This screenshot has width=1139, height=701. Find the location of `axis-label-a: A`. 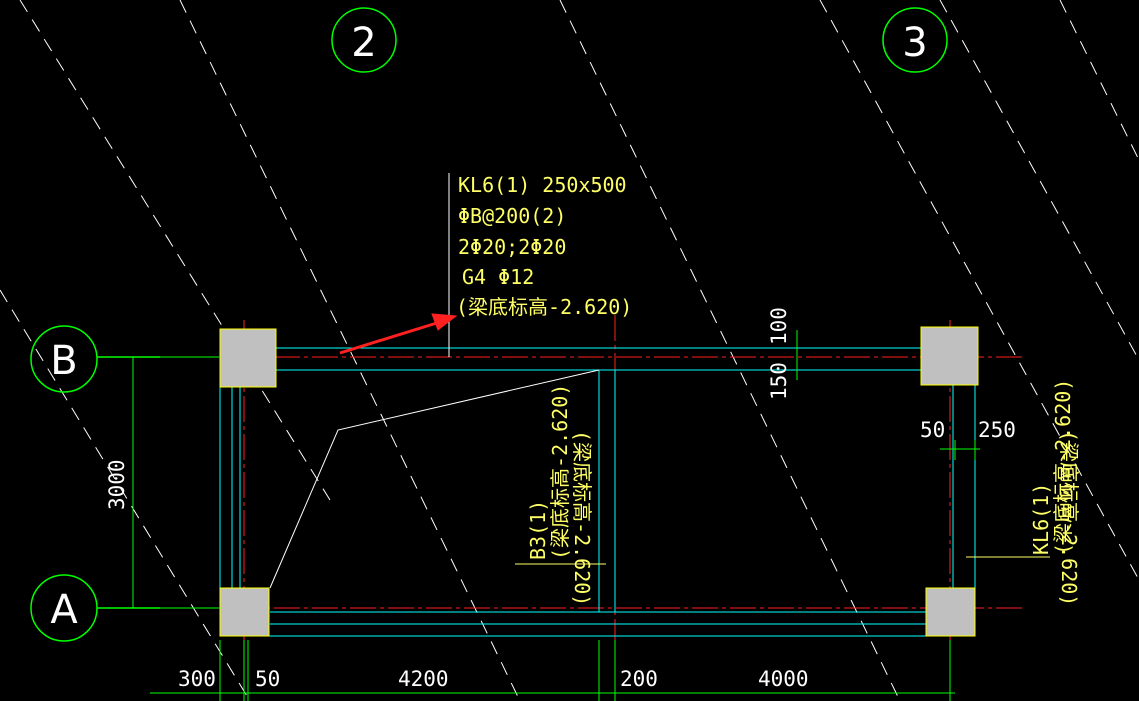

axis-label-a: A is located at coordinates (64, 610).